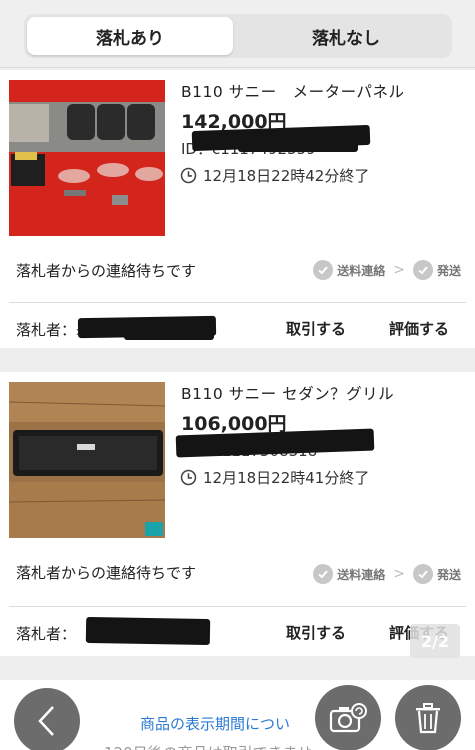 The width and height of the screenshot is (475, 750). What do you see at coordinates (293, 91) in the screenshot?
I see `listing-title: B110 サニー メーターパネル` at bounding box center [293, 91].